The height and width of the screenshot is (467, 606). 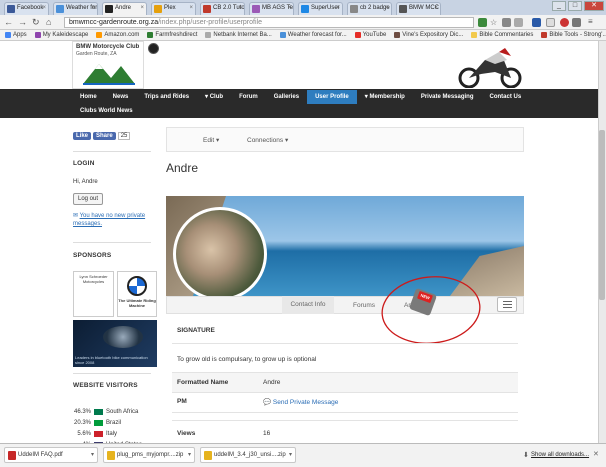 What do you see at coordinates (345, 343) in the screenshot?
I see `divider` at bounding box center [345, 343].